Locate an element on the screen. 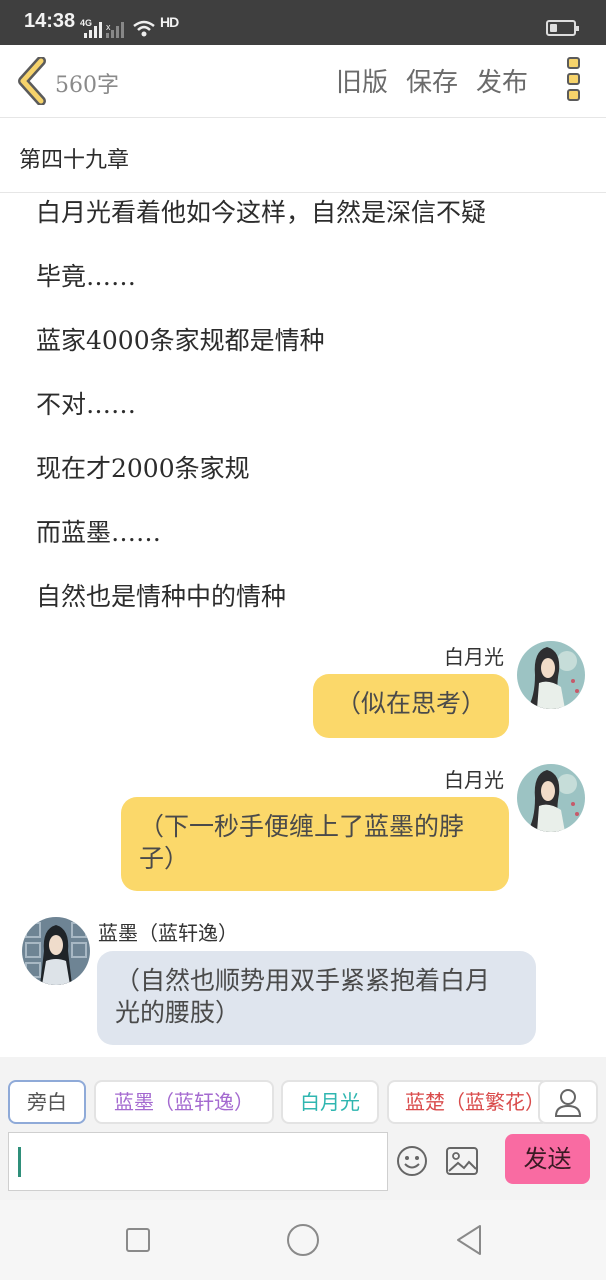 The width and height of the screenshot is (606, 1280). home-nav-icon is located at coordinates (303, 1240).